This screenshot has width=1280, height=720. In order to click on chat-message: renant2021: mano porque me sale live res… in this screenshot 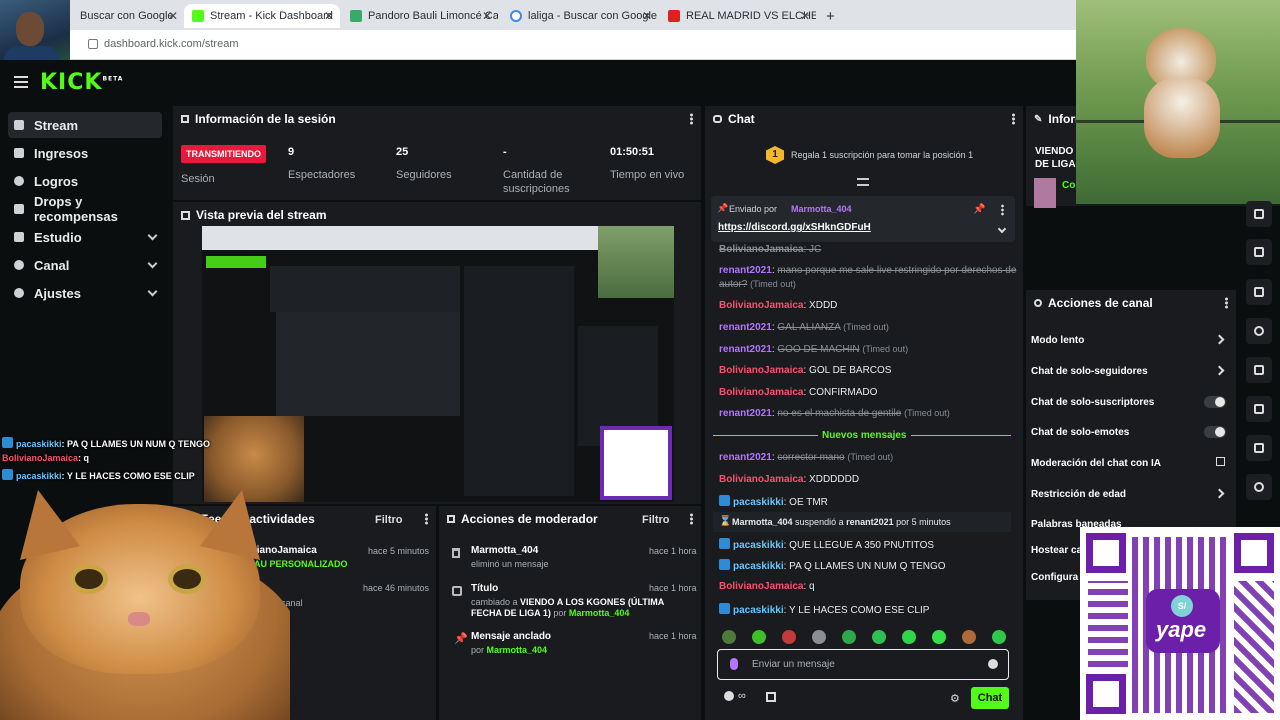, I will do `click(867, 270)`.